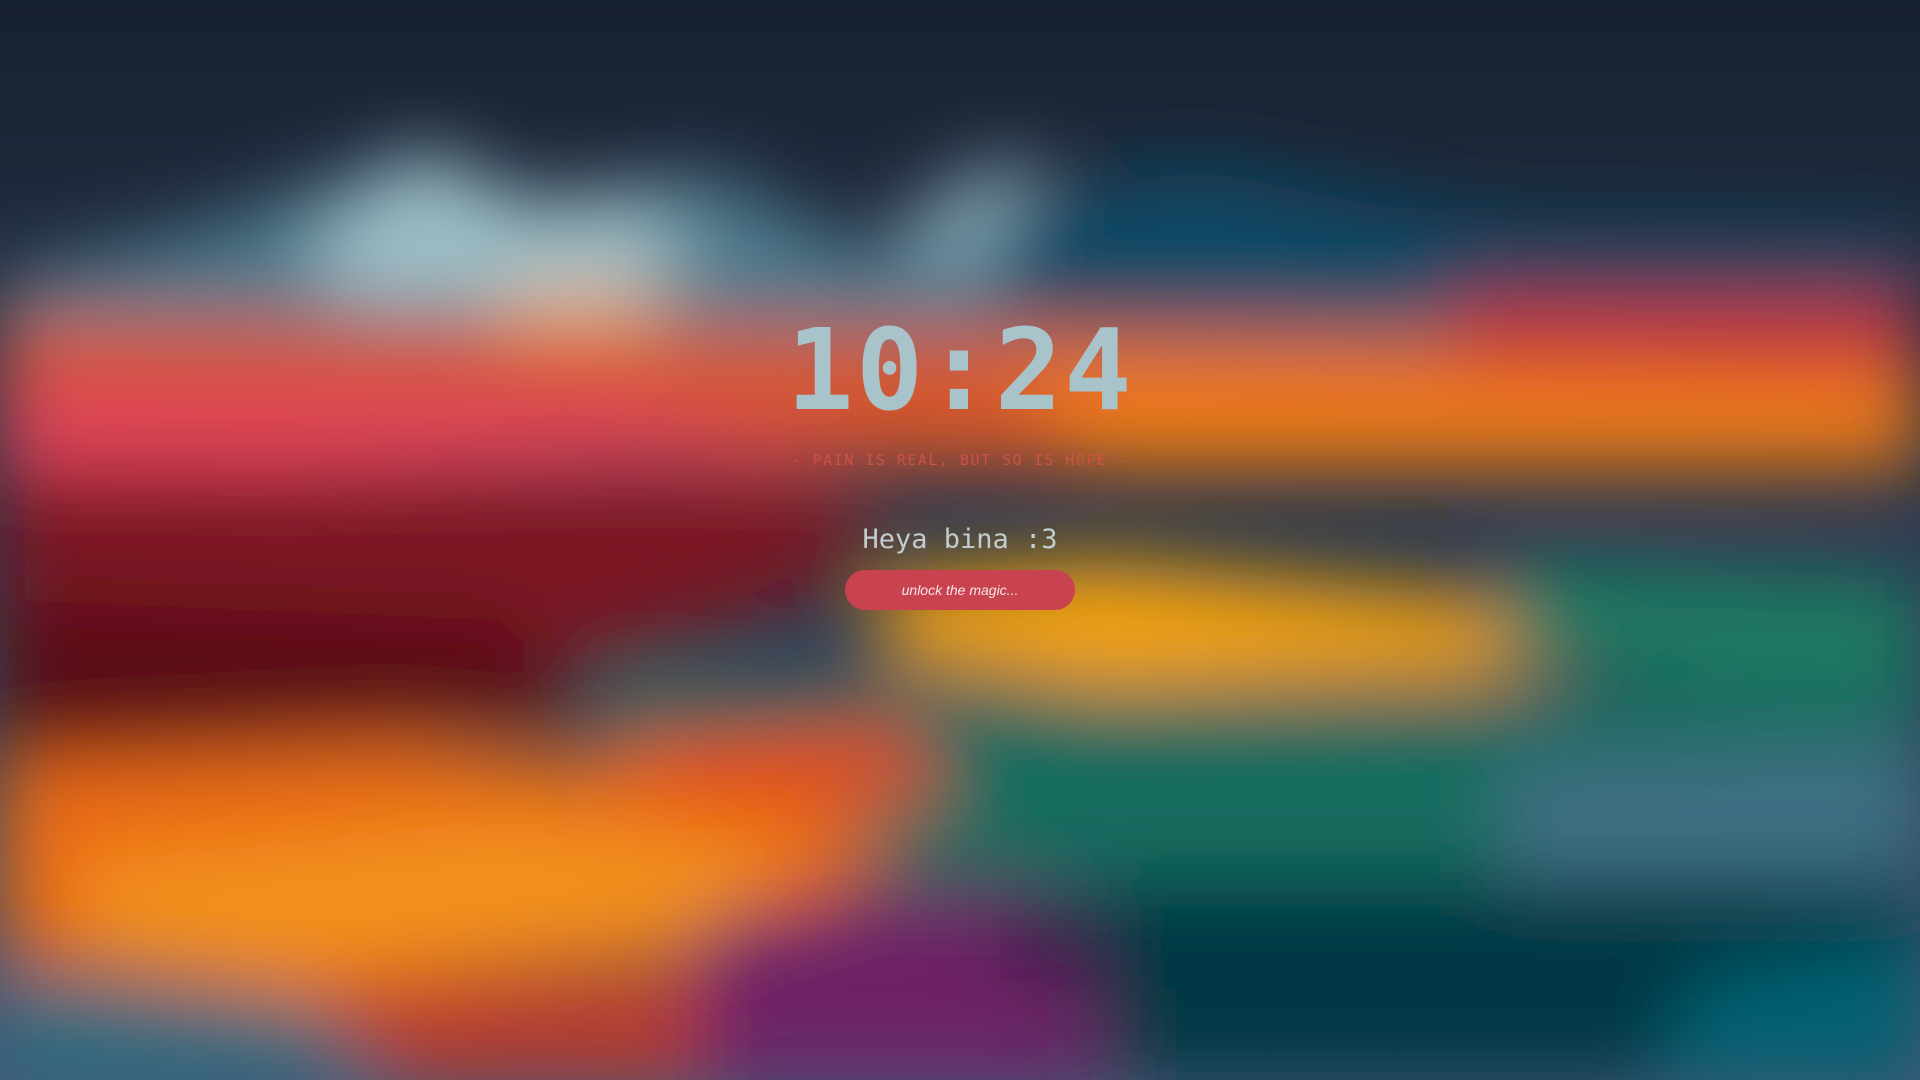 Image resolution: width=1920 pixels, height=1080 pixels. Describe the element at coordinates (960, 460) in the screenshot. I see `quote-text: - PAIN IS REAL, BUT SO IS HOPE -` at that location.